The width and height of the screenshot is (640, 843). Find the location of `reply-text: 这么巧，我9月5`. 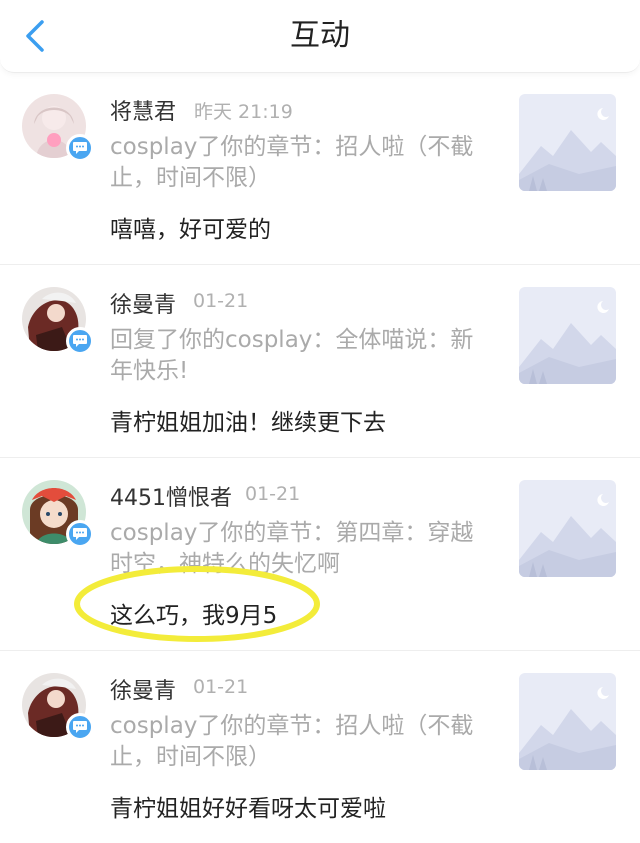

reply-text: 这么巧，我9月5 is located at coordinates (194, 616).